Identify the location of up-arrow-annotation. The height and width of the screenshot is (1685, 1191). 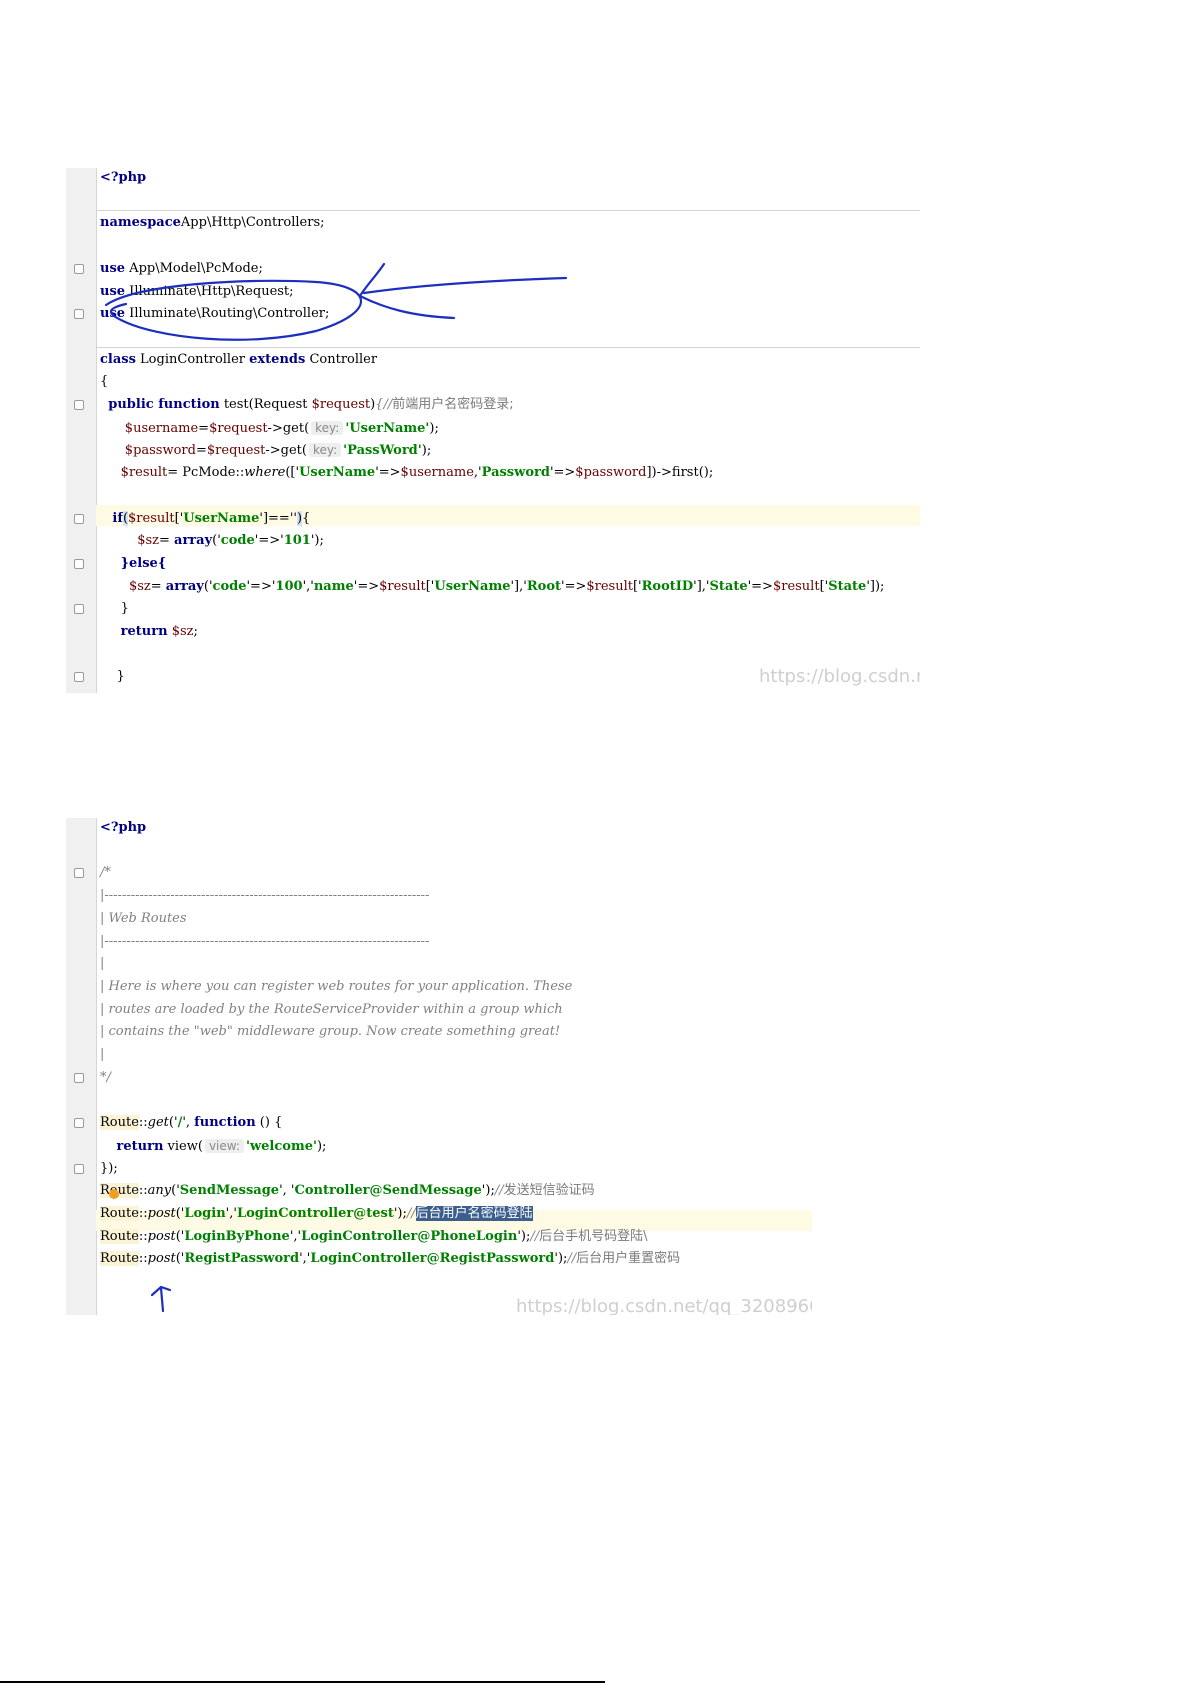
(161, 1299).